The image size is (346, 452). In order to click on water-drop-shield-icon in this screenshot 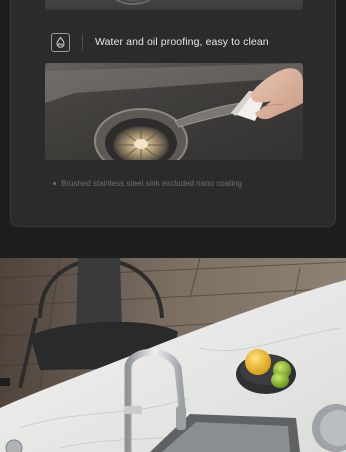, I will do `click(60, 42)`.